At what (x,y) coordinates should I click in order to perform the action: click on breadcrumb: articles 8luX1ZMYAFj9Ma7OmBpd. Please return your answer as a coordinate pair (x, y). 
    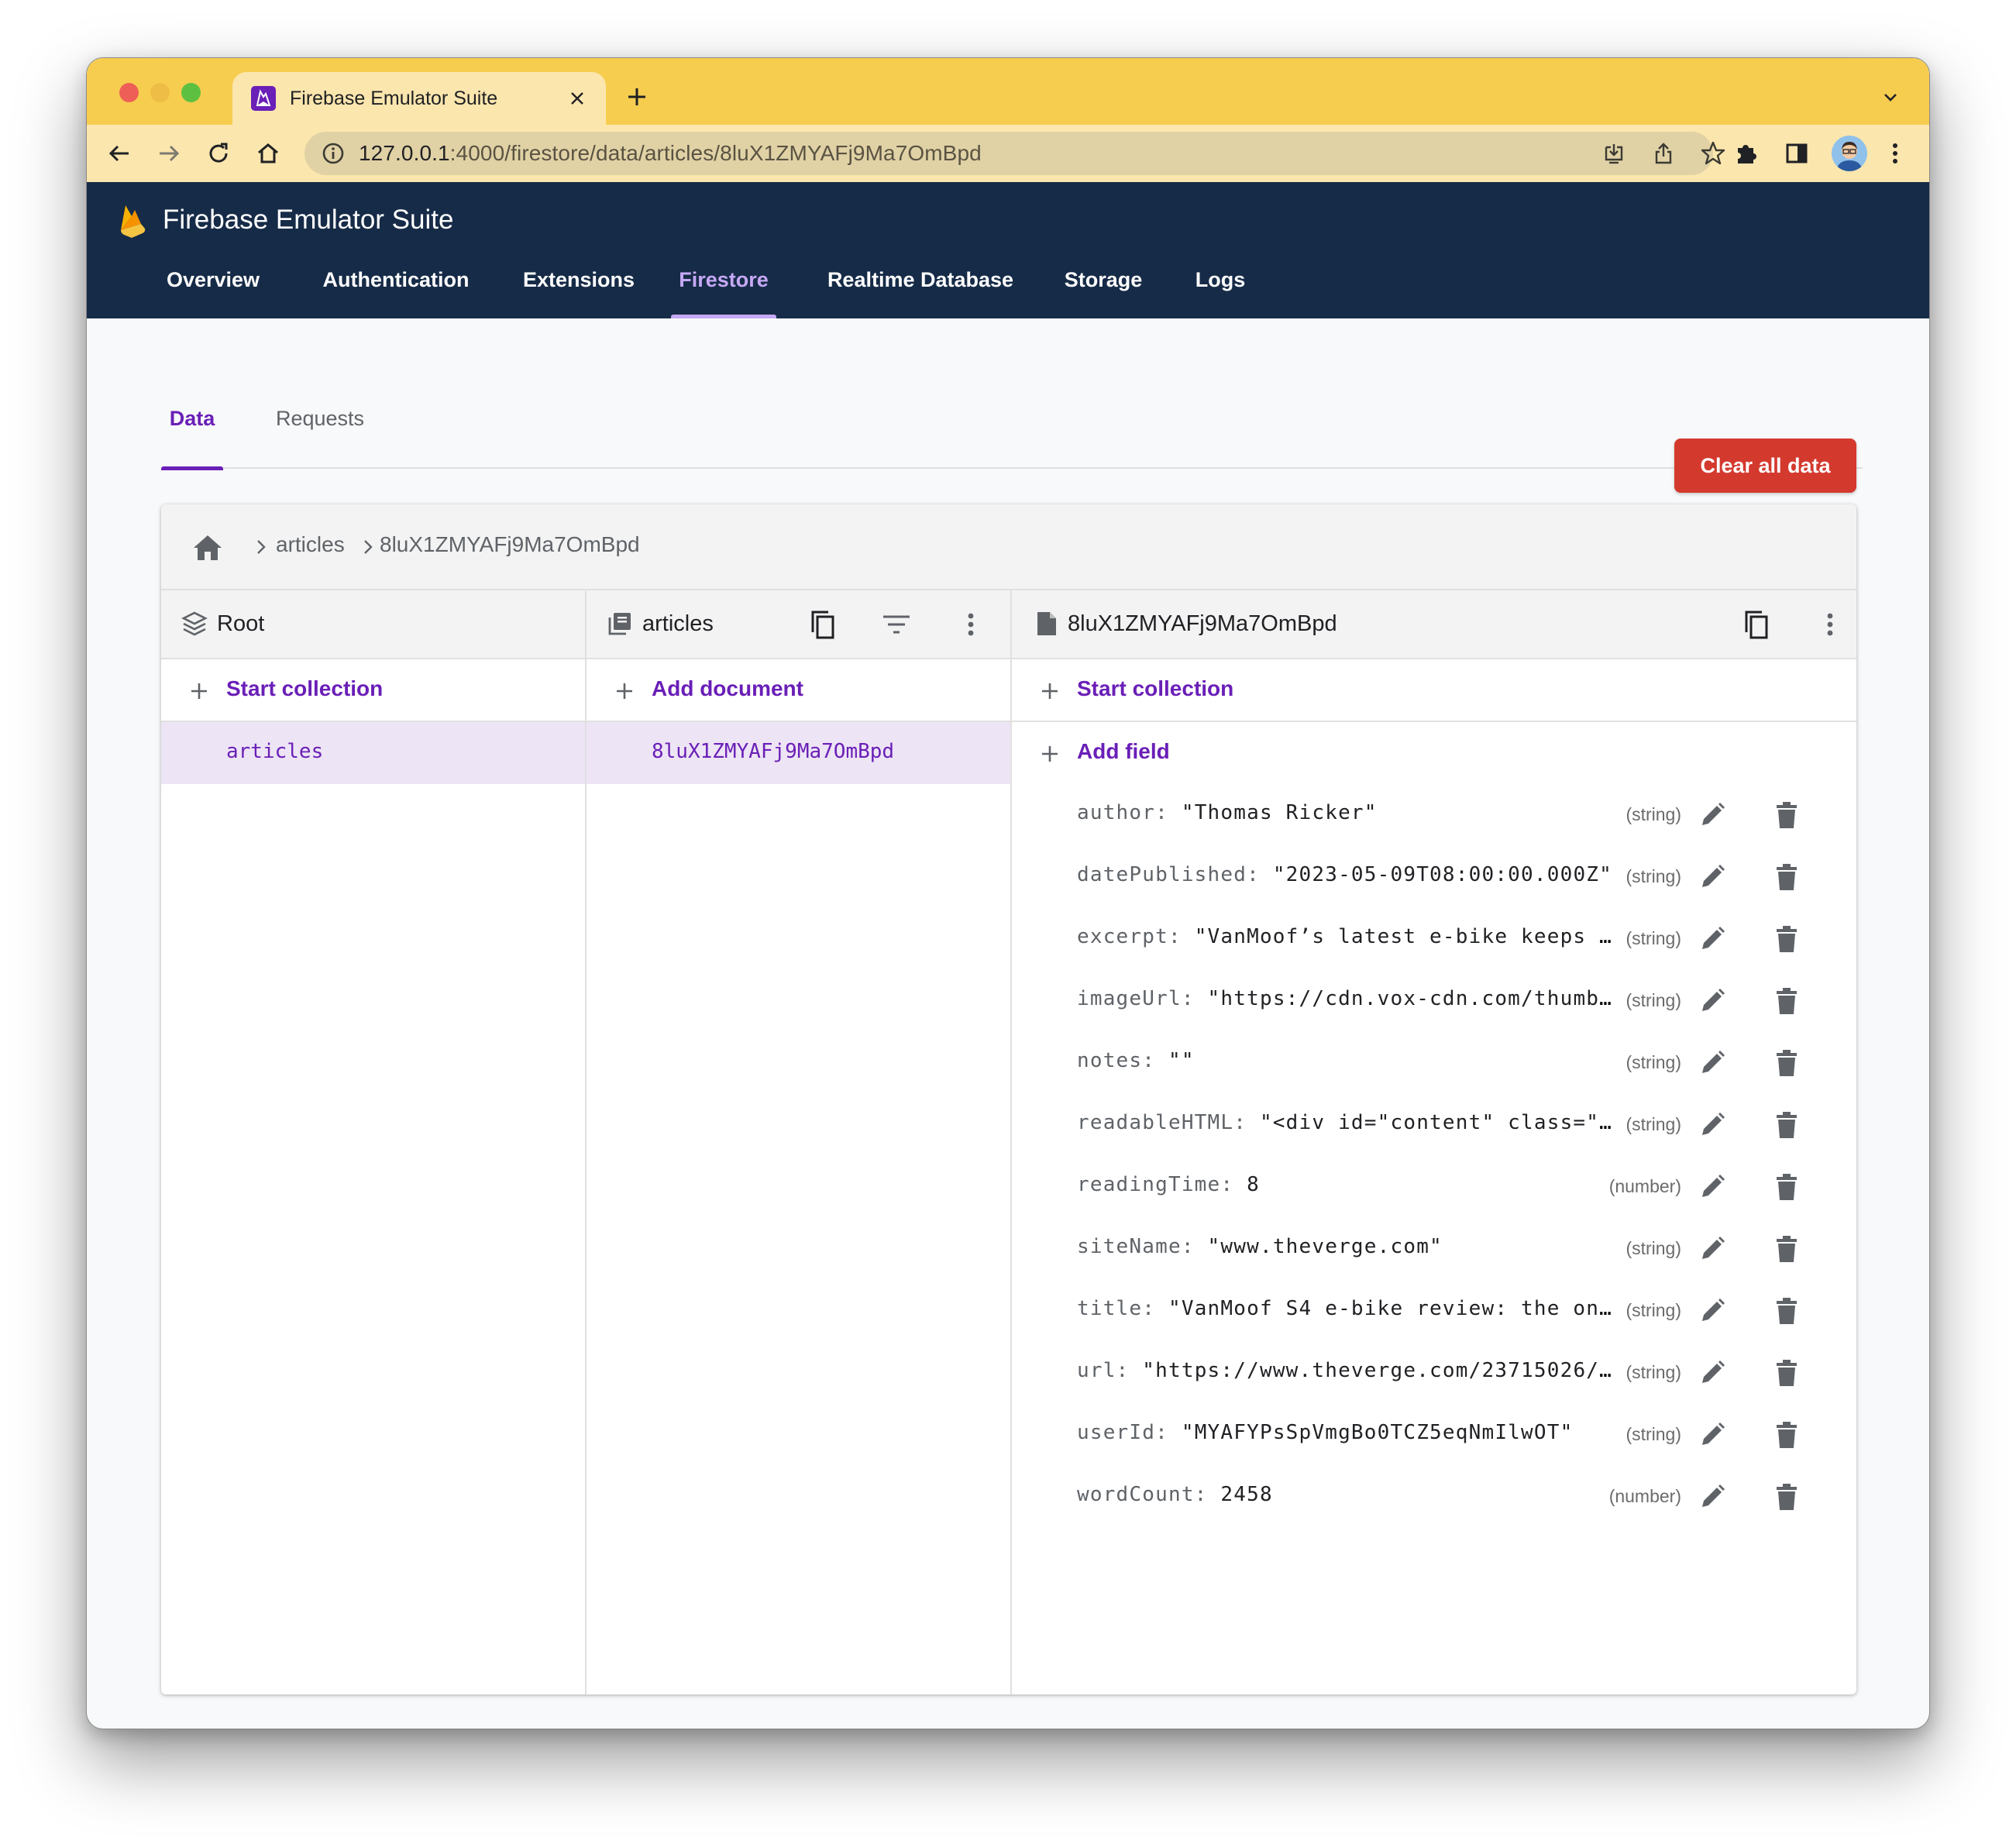
    Looking at the image, I should click on (1009, 547).